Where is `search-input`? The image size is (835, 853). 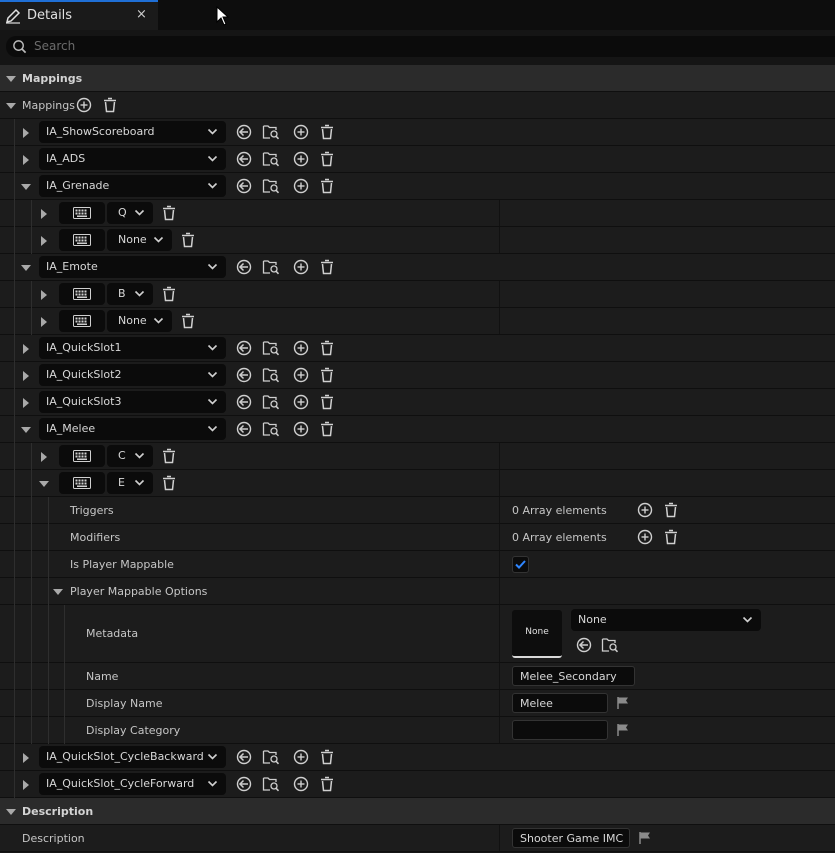 search-input is located at coordinates (424, 46).